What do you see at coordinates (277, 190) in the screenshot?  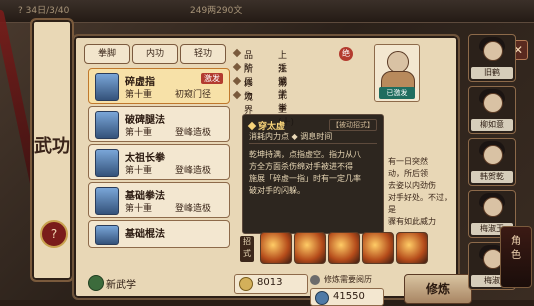 I see `tooltip-line: 破对手的闪躲。` at bounding box center [277, 190].